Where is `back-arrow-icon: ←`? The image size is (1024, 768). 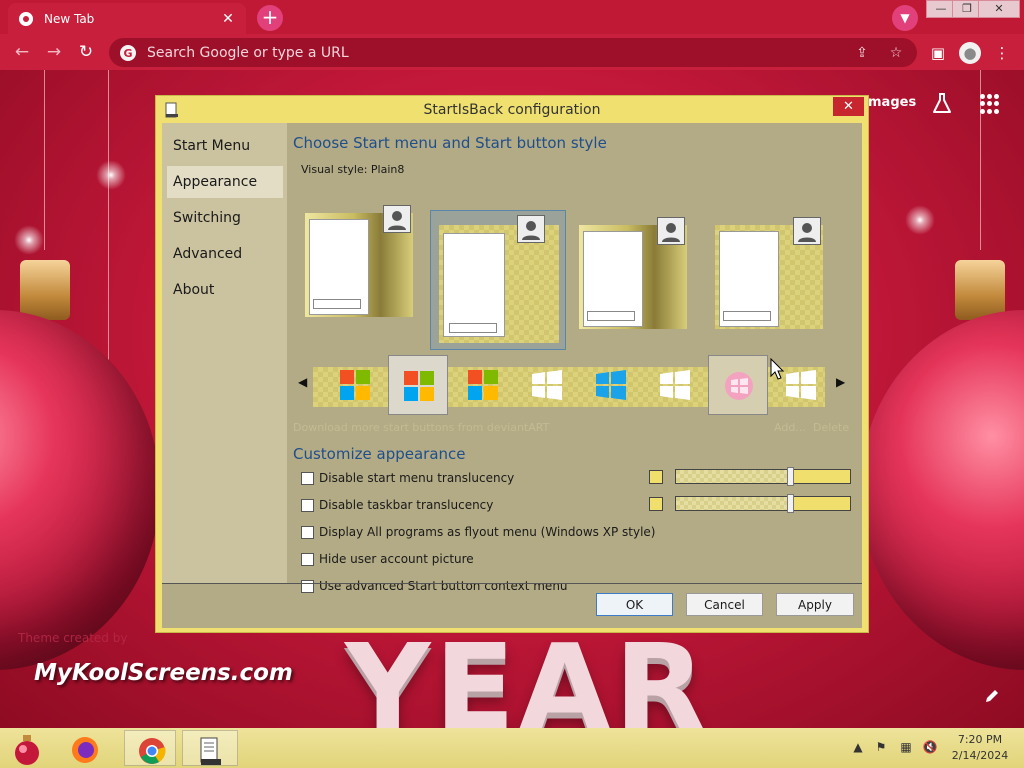
back-arrow-icon: ← is located at coordinates (22, 52).